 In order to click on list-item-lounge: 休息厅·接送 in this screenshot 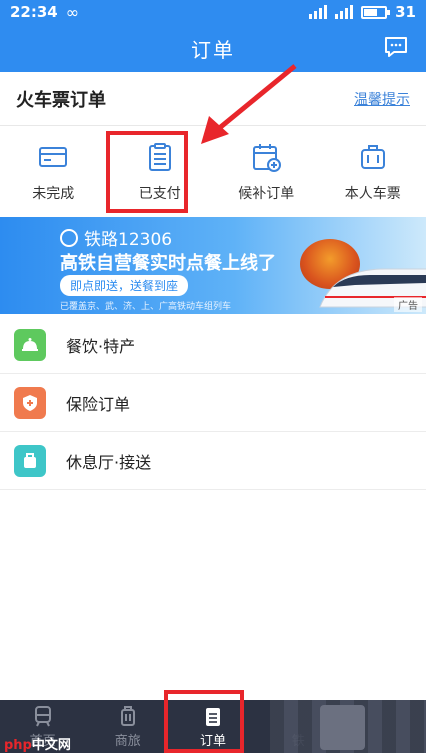, I will do `click(213, 461)`.